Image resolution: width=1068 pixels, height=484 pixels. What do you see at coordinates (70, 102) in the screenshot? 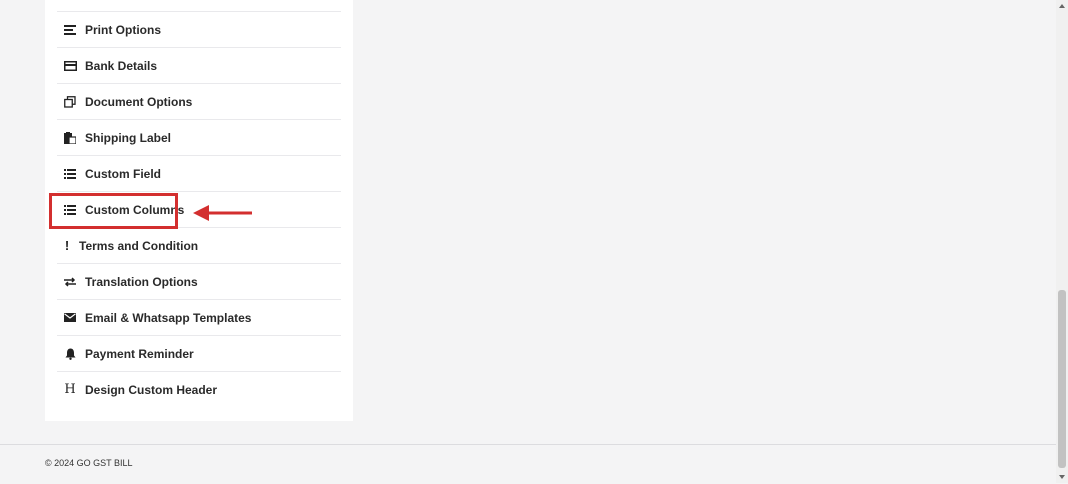
I see `copy-icon` at bounding box center [70, 102].